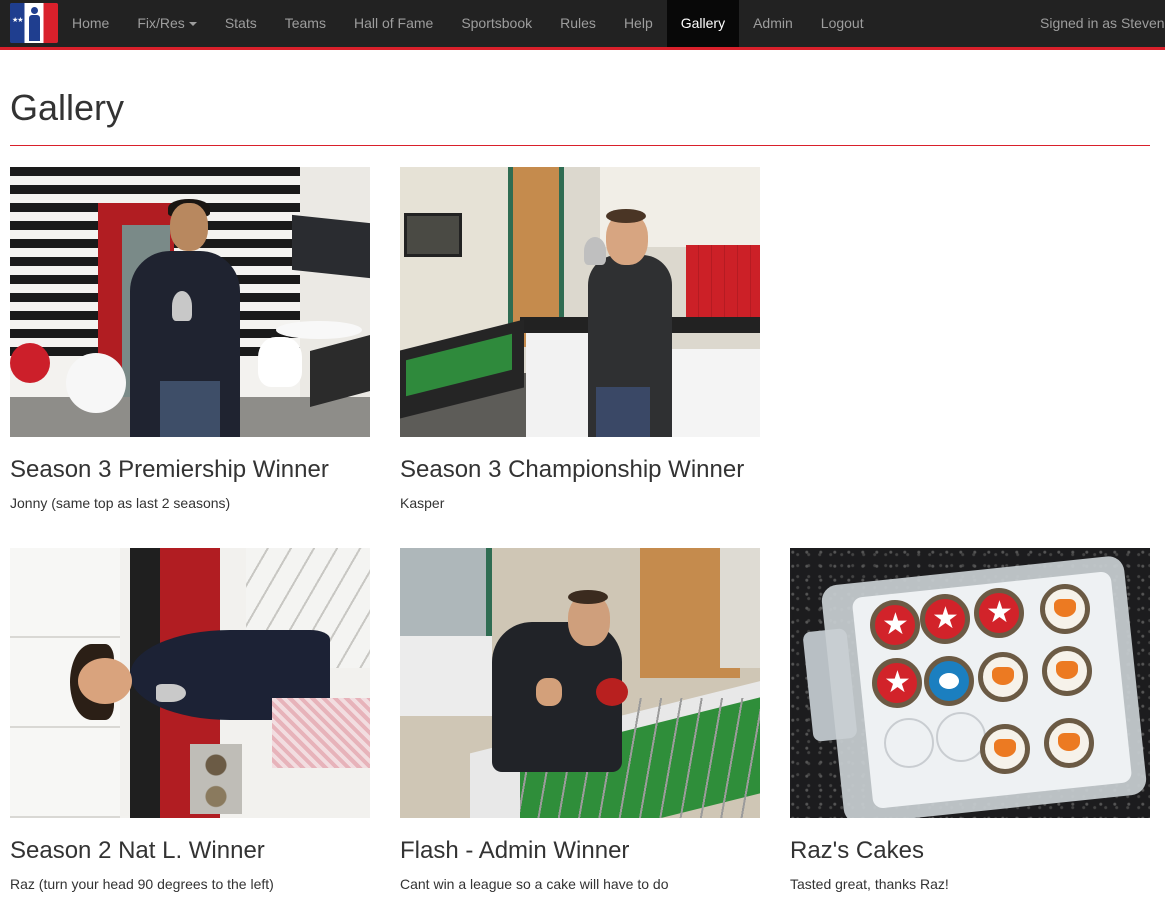 The height and width of the screenshot is (904, 1165). What do you see at coordinates (580, 145) in the screenshot?
I see `title-divider` at bounding box center [580, 145].